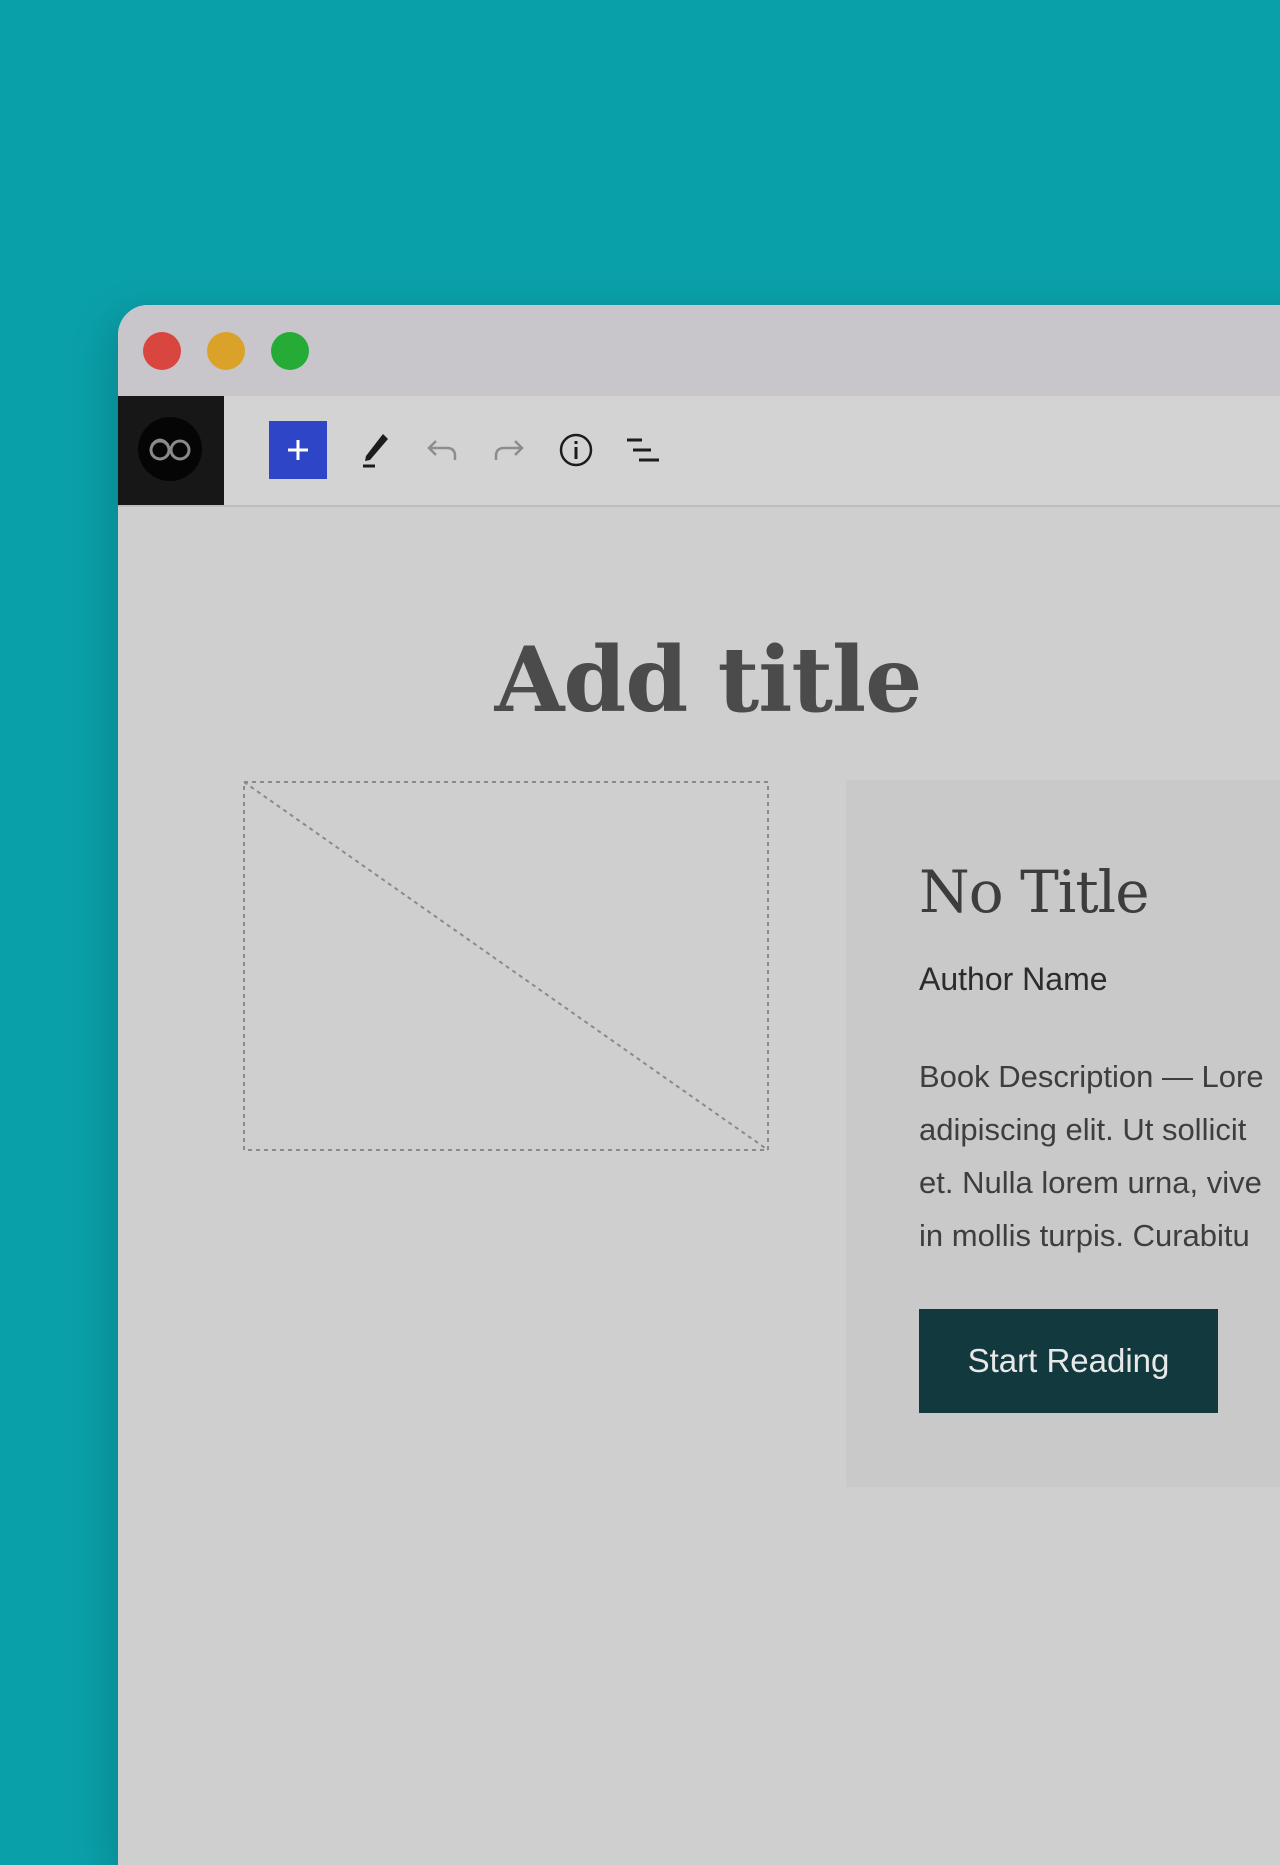 The image size is (1280, 1865). Describe the element at coordinates (506, 966) in the screenshot. I see `image-placeholder` at that location.